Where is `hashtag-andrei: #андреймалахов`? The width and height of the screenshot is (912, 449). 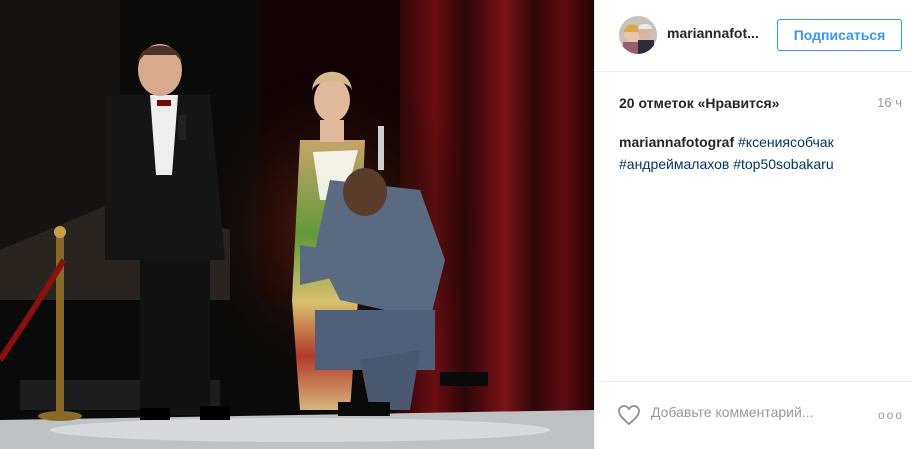
hashtag-andrei: #андреймалахов is located at coordinates (674, 164).